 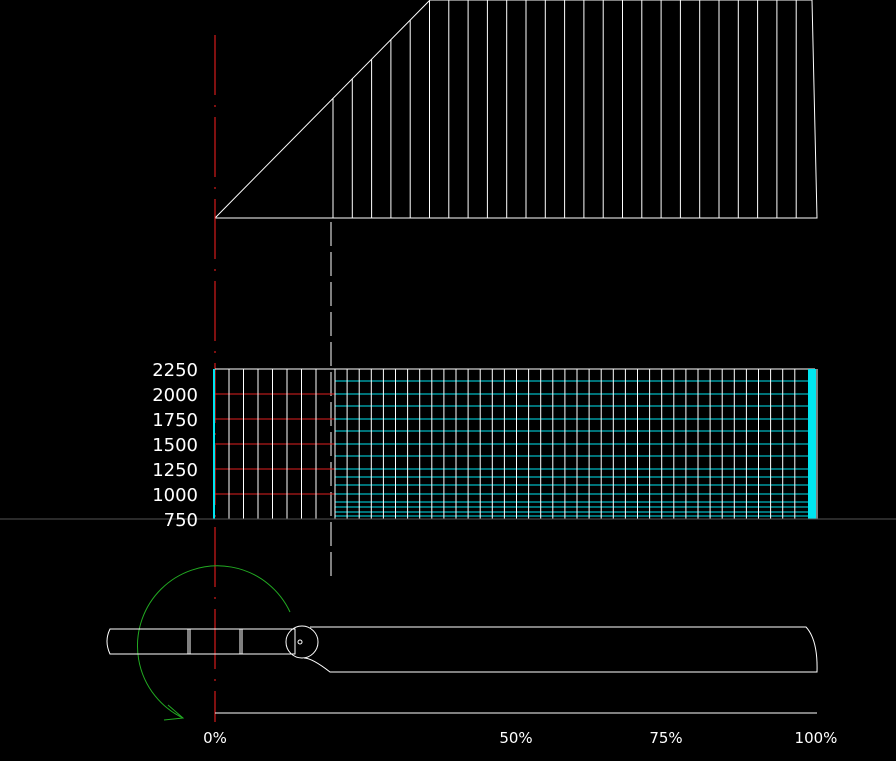 What do you see at coordinates (201, 641) in the screenshot?
I see `blade-root-segments` at bounding box center [201, 641].